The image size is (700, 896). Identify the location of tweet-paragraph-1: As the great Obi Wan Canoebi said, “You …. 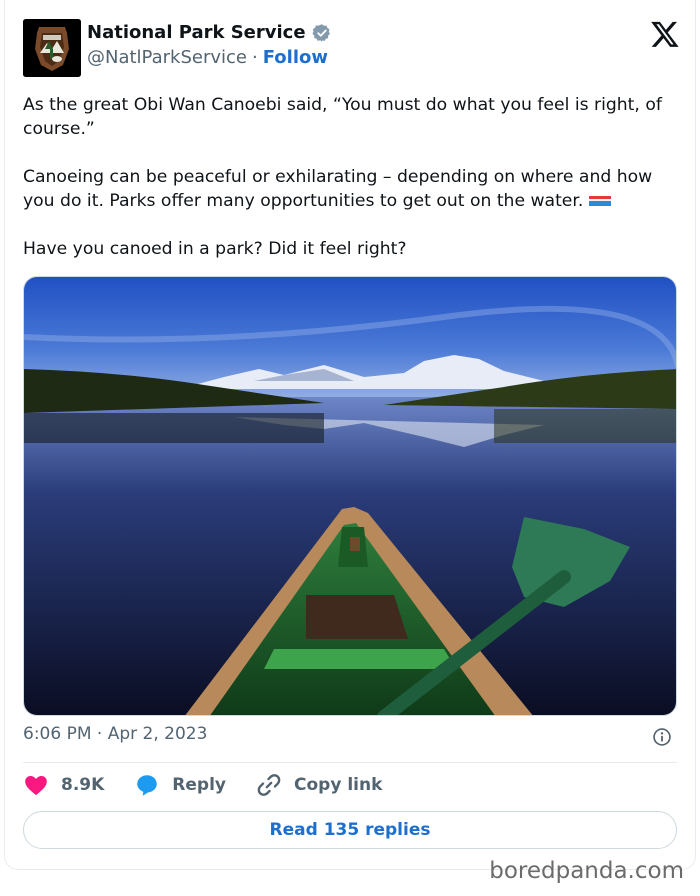
(342, 117).